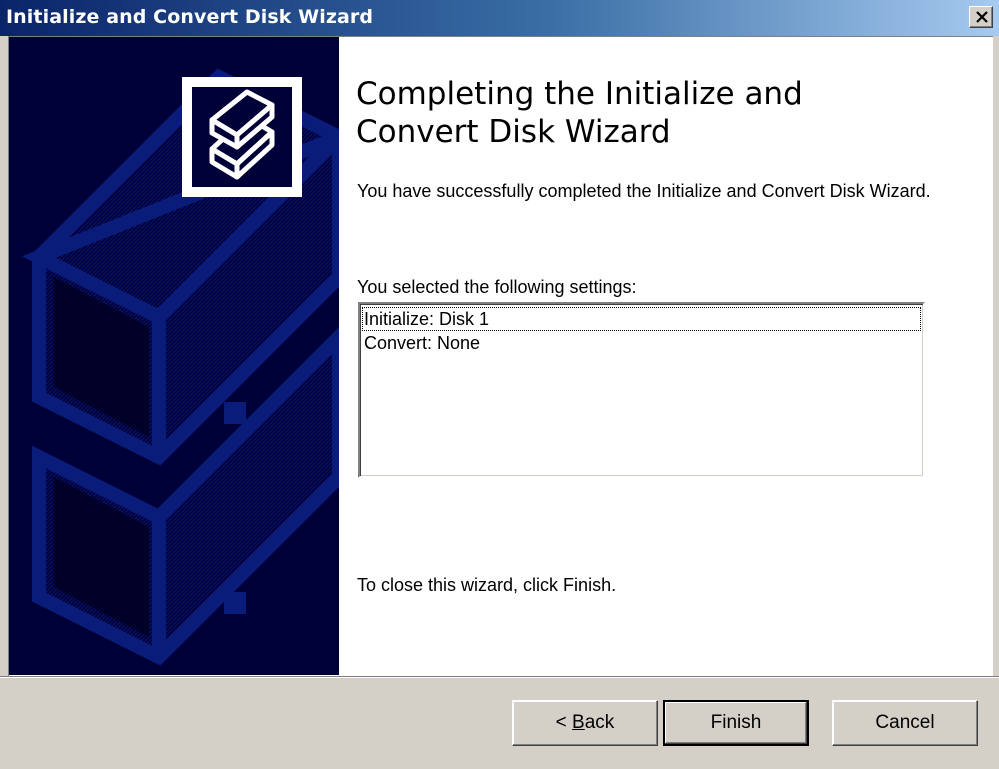  Describe the element at coordinates (487, 585) in the screenshot. I see `close-instructions: To close this wizard, click Finish.` at that location.